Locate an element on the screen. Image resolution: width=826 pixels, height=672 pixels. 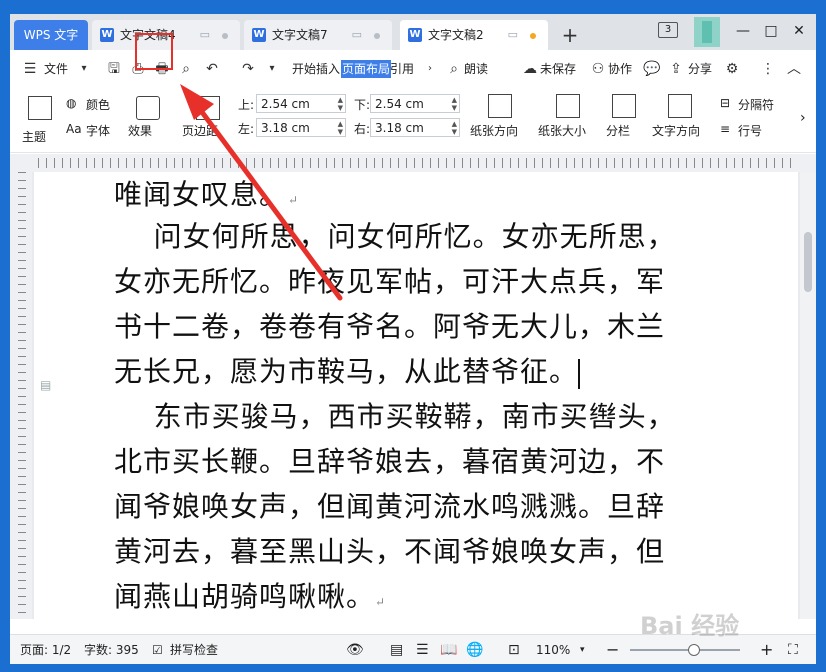
text-line: 北市买长鞭。旦辞爷娘去，暮宿黄河边，不 is located at coordinates (389, 461).